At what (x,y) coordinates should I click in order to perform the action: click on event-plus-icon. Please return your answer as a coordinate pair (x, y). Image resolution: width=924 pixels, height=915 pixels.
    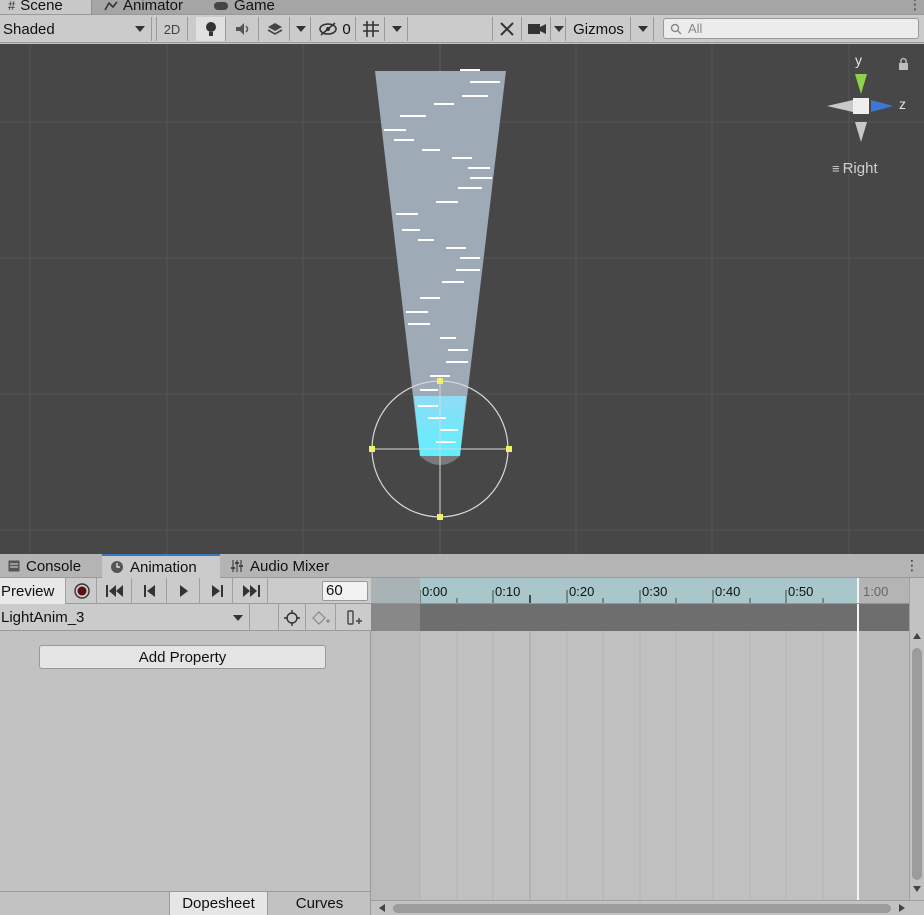
    Looking at the image, I should click on (354, 617).